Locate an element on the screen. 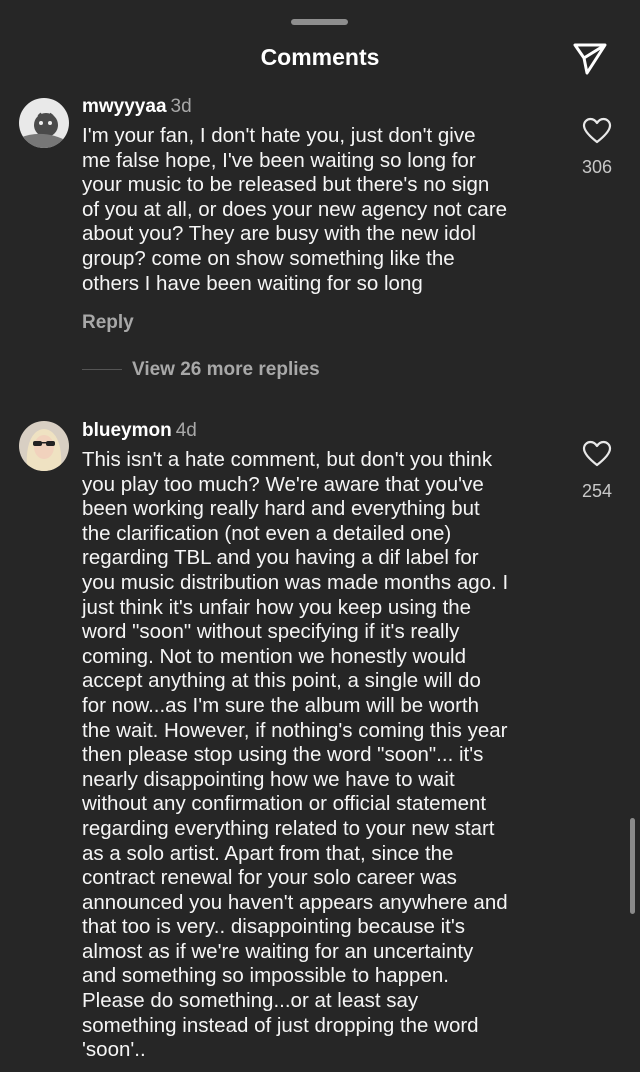 The height and width of the screenshot is (1072, 640). reply-button: Reply is located at coordinates (108, 323).